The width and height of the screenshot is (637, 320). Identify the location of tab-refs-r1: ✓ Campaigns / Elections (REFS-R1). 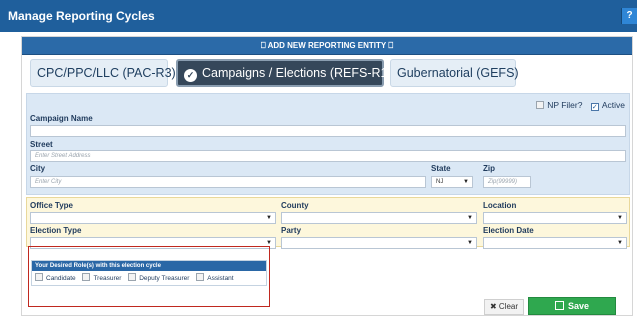
(284, 73).